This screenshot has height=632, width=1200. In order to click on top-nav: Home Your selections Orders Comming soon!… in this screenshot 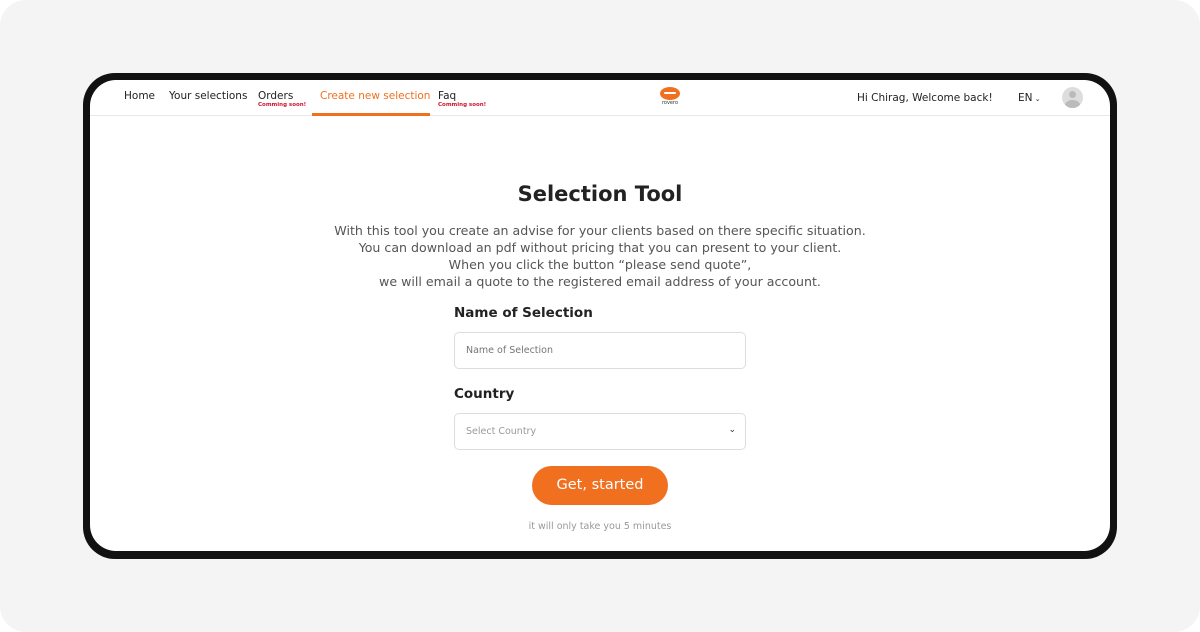, I will do `click(600, 98)`.